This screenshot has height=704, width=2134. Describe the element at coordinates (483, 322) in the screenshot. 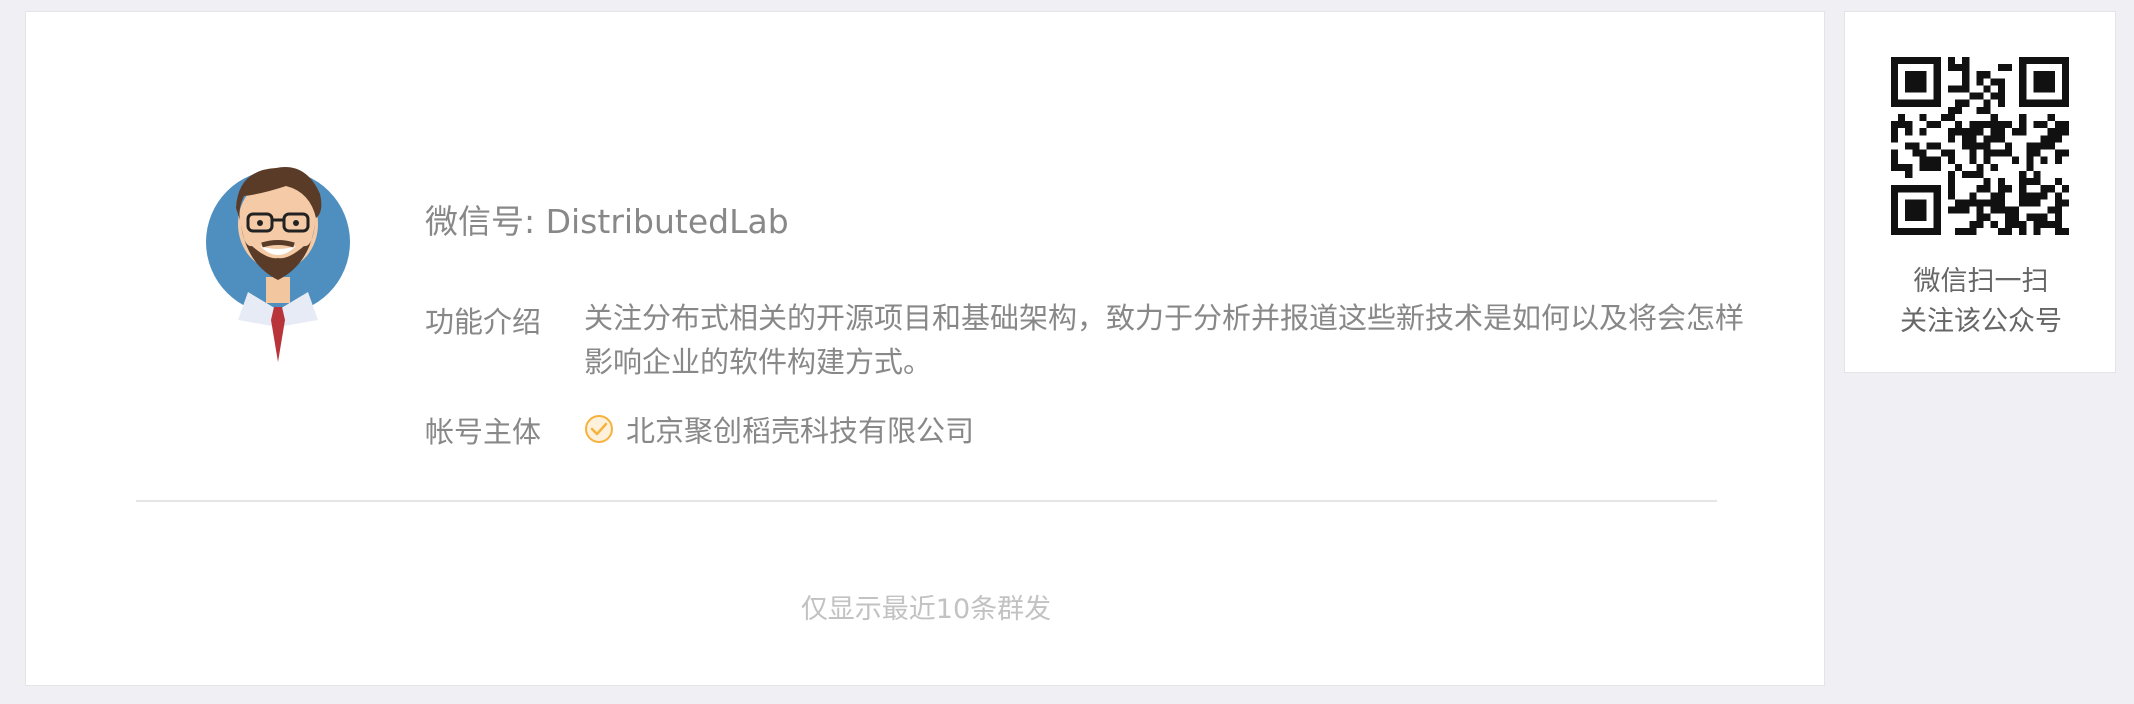

I see `intro-label: 功能介绍` at that location.